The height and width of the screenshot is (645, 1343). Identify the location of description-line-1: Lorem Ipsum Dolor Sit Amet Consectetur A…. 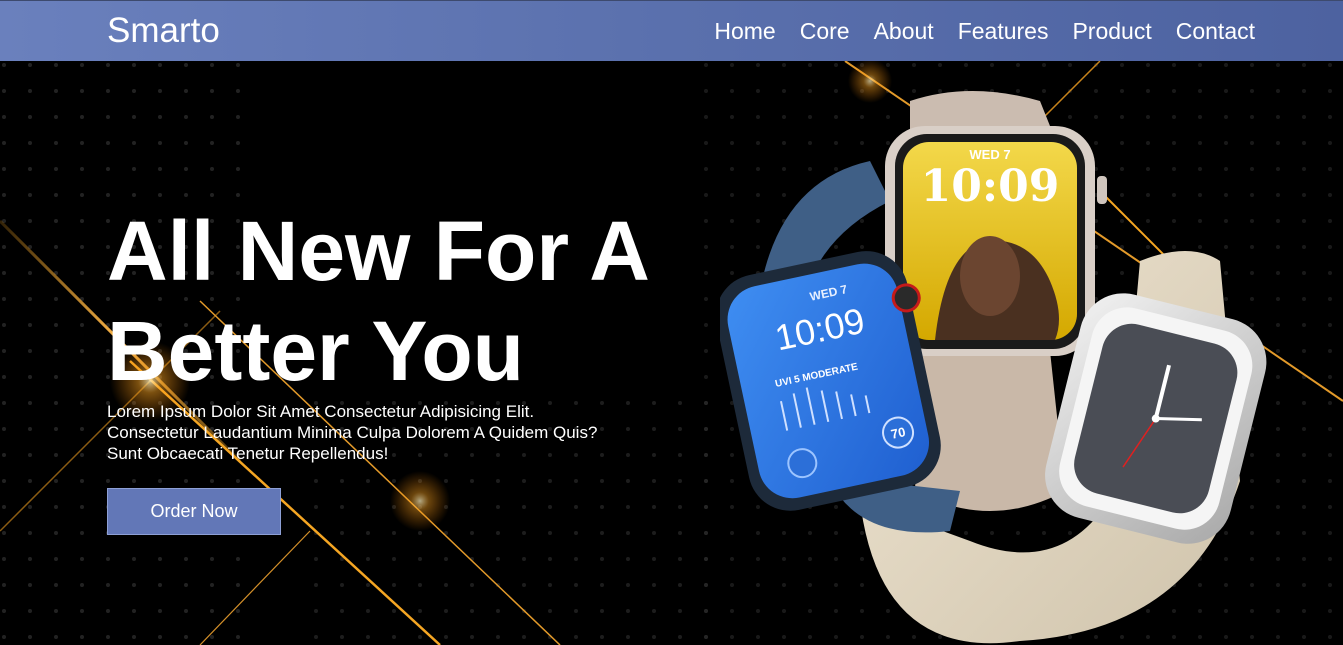
(321, 411).